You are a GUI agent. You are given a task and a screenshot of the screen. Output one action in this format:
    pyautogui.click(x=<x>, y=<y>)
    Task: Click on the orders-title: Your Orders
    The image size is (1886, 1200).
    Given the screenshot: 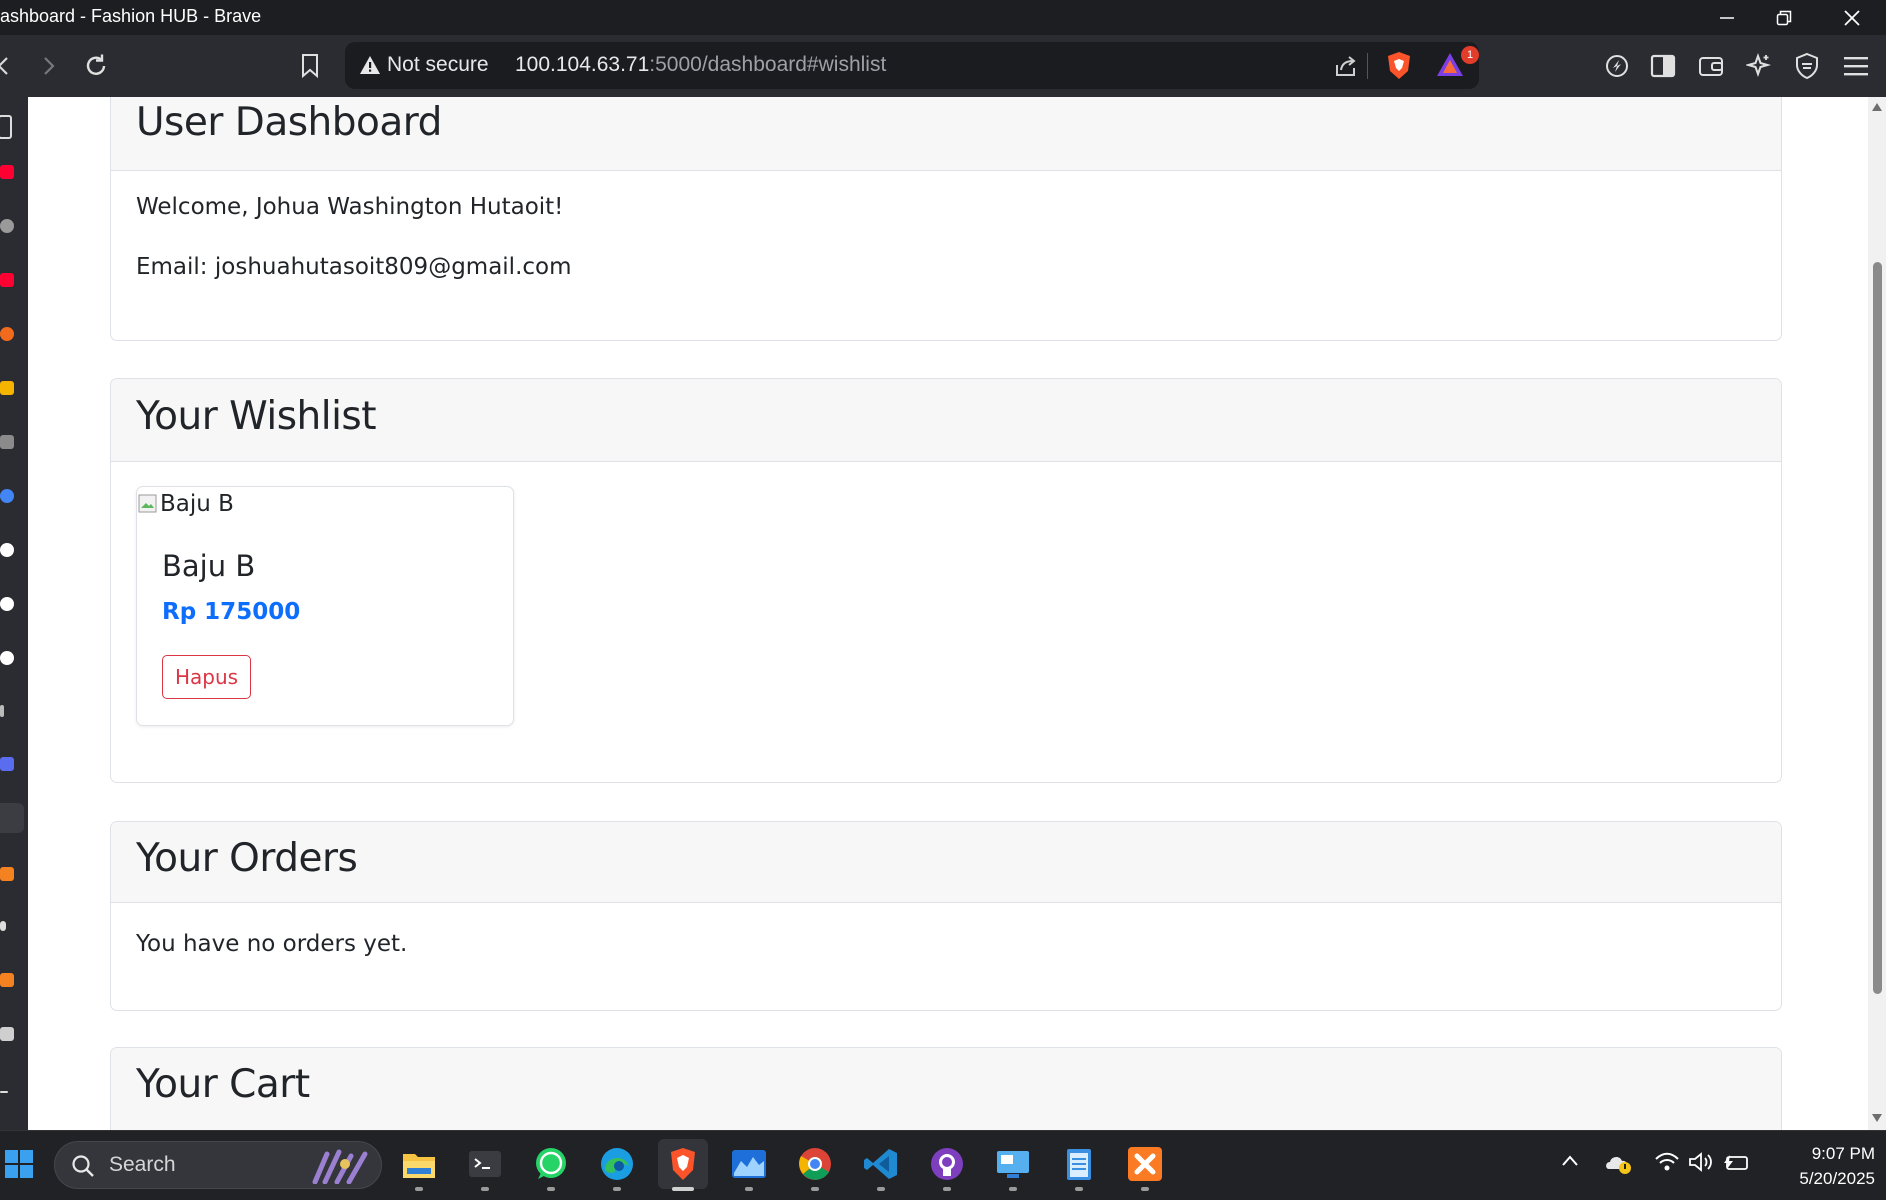 What is the action you would take?
    pyautogui.click(x=247, y=858)
    